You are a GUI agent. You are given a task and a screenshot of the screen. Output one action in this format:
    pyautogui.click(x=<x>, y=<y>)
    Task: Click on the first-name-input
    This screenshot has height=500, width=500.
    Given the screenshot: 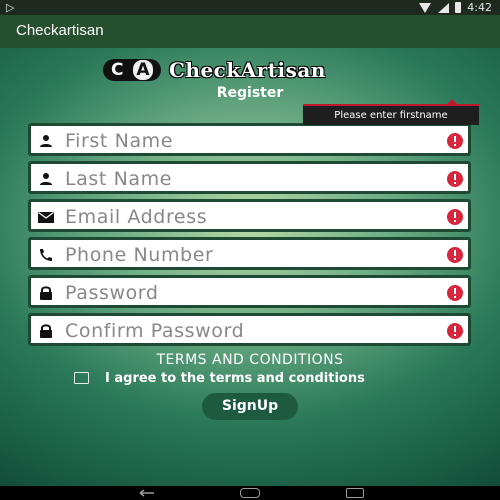 What is the action you would take?
    pyautogui.click(x=250, y=141)
    